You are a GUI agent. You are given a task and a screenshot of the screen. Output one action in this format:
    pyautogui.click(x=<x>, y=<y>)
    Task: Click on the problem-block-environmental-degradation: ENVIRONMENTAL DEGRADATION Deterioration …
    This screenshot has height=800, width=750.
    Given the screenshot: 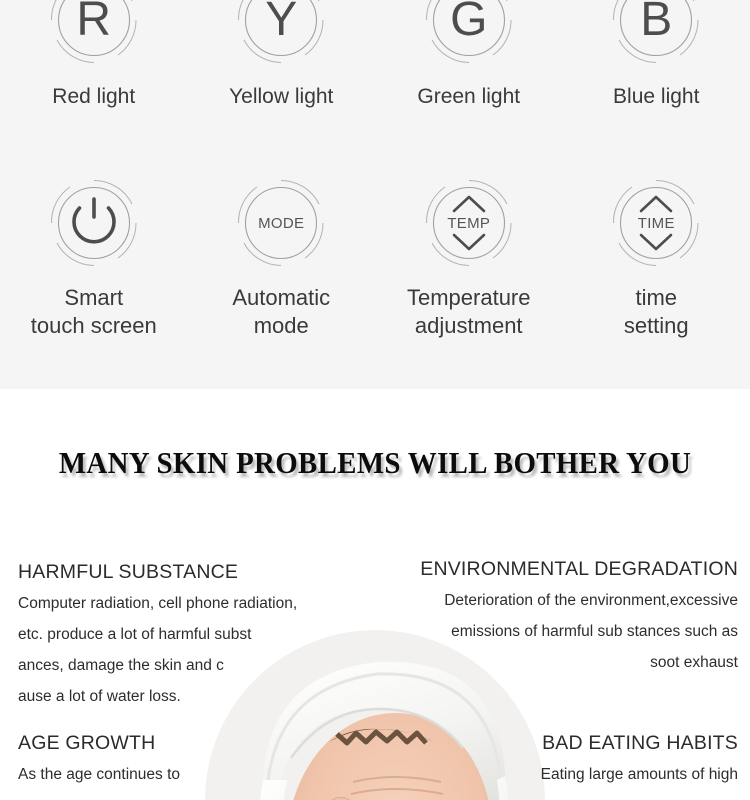 What is the action you would take?
    pyautogui.click(x=568, y=618)
    